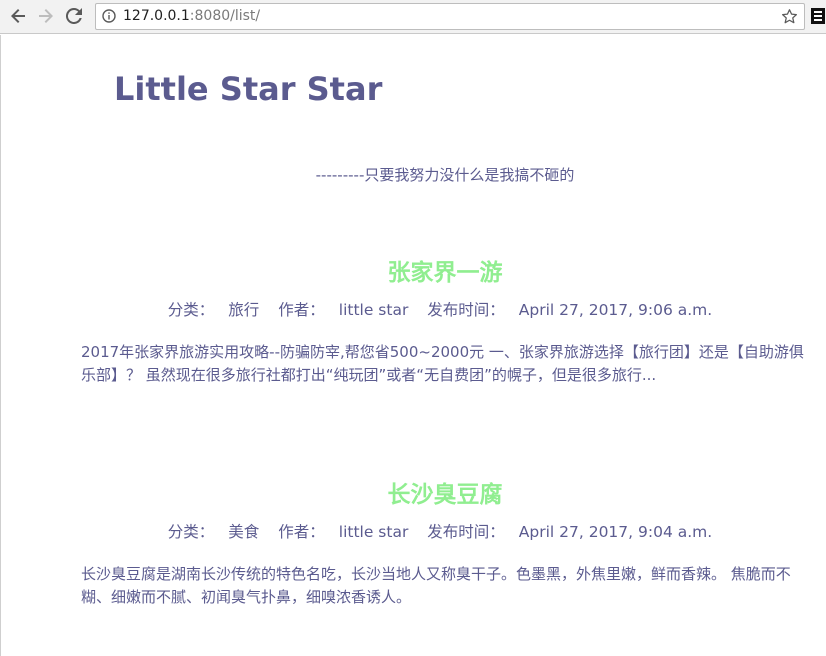 The image size is (826, 656). I want to click on reload-button, so click(74, 16).